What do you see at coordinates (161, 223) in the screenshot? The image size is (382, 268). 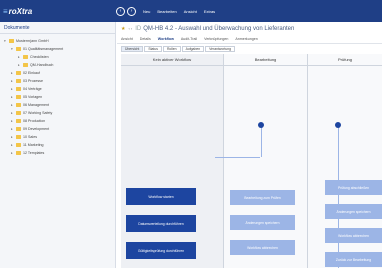 I see `auto-start-button: Datumsverteilung durchführen` at bounding box center [161, 223].